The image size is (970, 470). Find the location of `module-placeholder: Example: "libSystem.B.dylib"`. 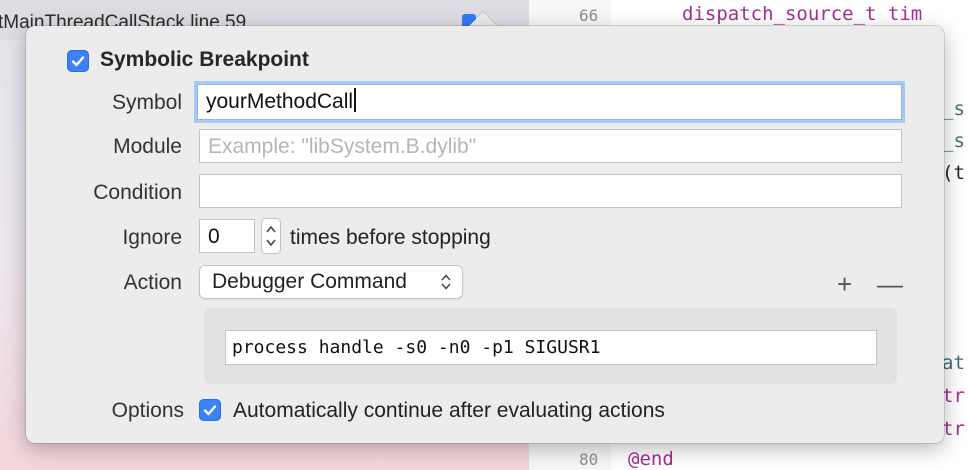

module-placeholder: Example: "libSystem.B.dylib" is located at coordinates (342, 146).